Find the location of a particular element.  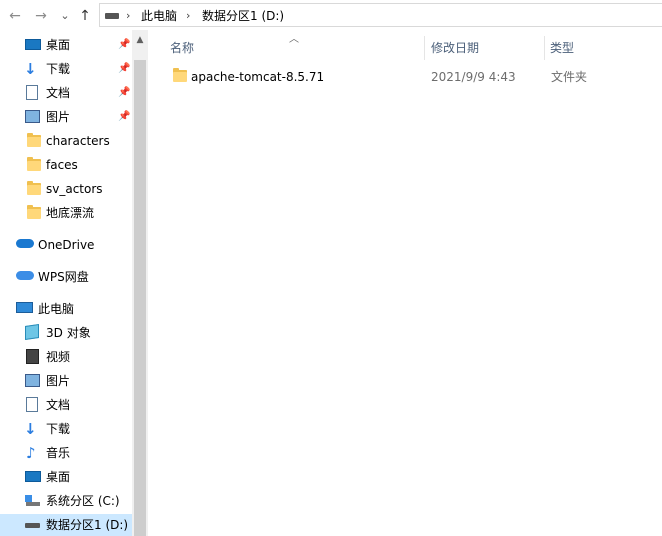

nav-item-label: 数据分区1 (D:) is located at coordinates (87, 525).